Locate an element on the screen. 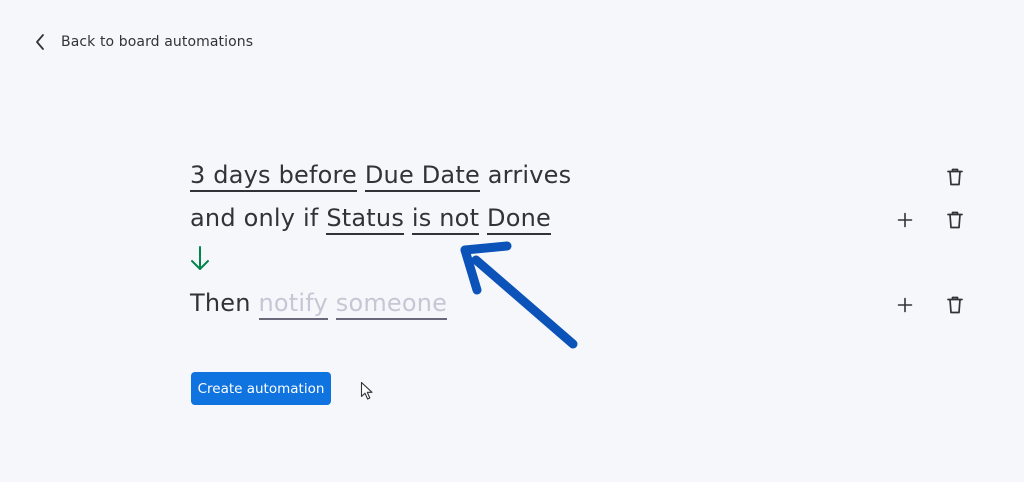 The width and height of the screenshot is (1024, 482). arrow-down-icon is located at coordinates (200, 259).